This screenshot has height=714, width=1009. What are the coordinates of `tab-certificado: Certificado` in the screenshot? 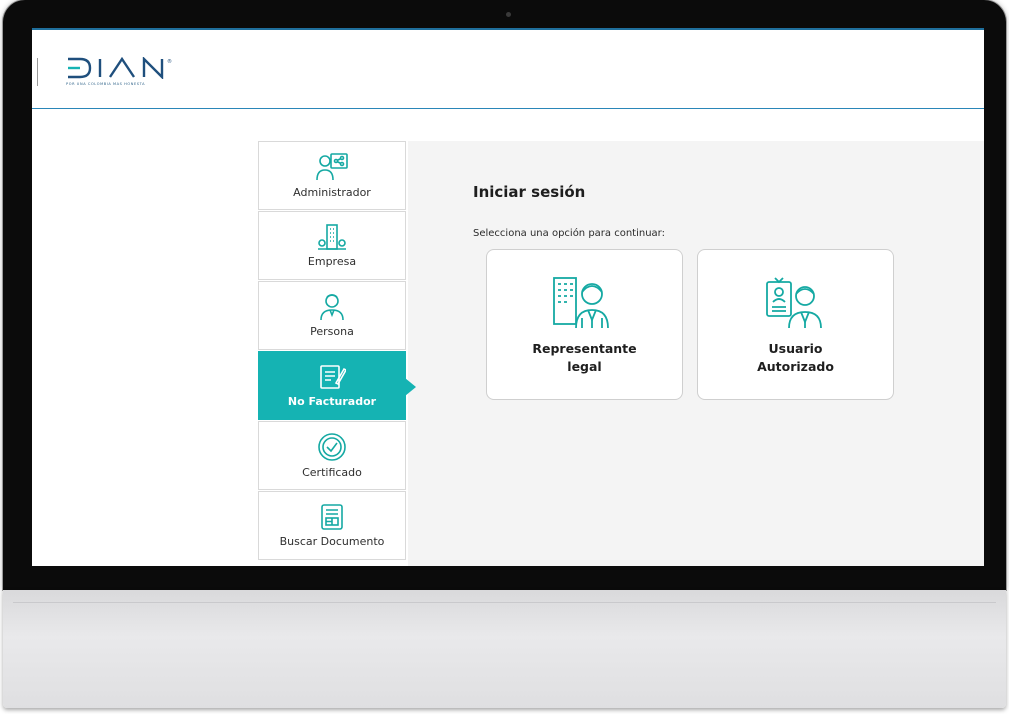 It's located at (332, 455).